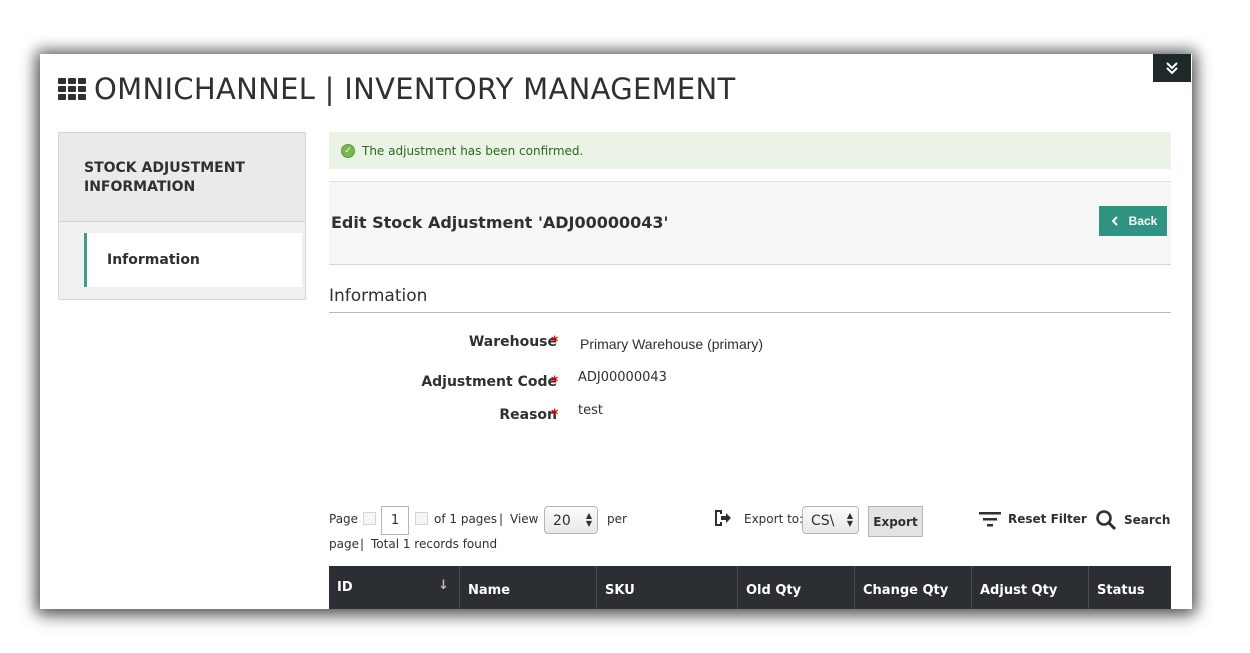 The image size is (1250, 653). I want to click on chevron-left-icon, so click(1114, 221).